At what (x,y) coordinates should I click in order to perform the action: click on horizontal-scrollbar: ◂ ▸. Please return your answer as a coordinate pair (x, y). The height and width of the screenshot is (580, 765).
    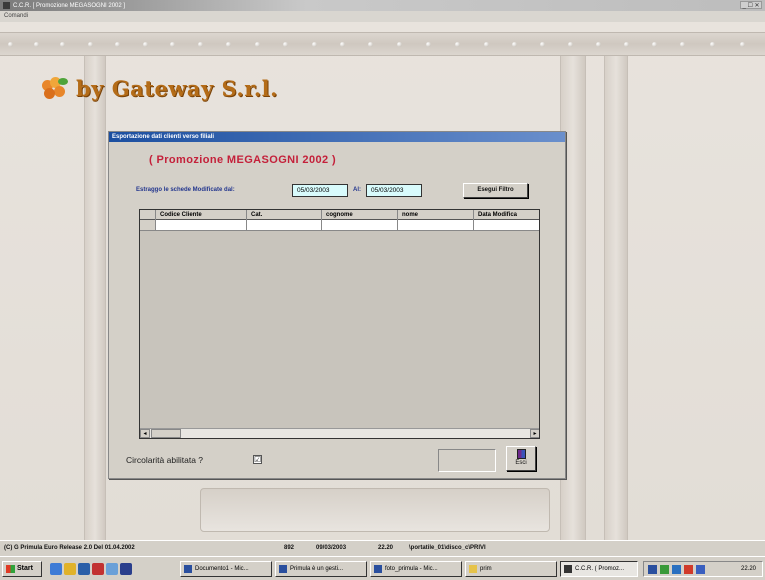
    Looking at the image, I should click on (339, 433).